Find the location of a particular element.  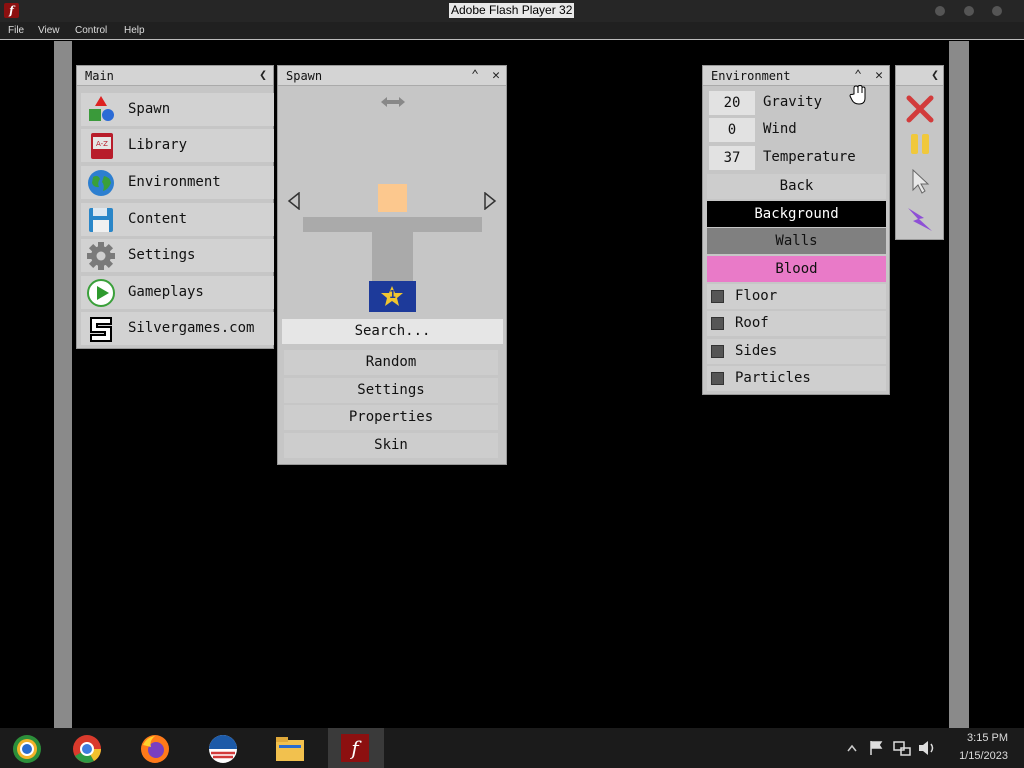

character-shorts: 1 is located at coordinates (392, 296).